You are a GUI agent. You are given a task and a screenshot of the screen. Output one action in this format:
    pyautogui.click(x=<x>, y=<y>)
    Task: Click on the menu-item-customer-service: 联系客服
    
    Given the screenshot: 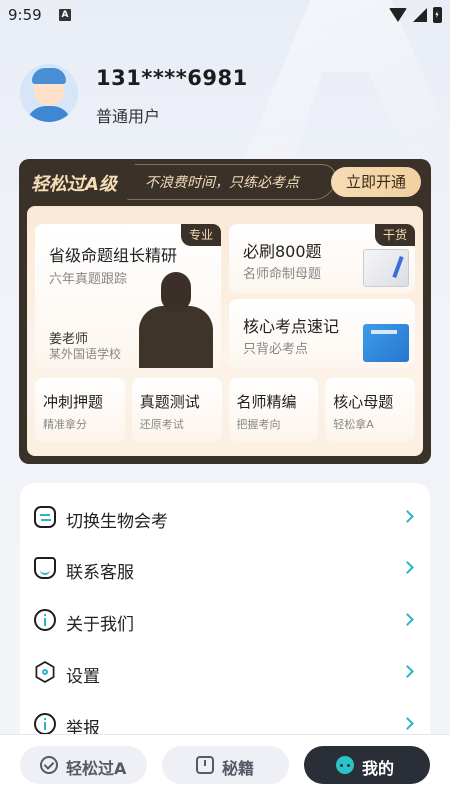 What is the action you would take?
    pyautogui.click(x=225, y=569)
    